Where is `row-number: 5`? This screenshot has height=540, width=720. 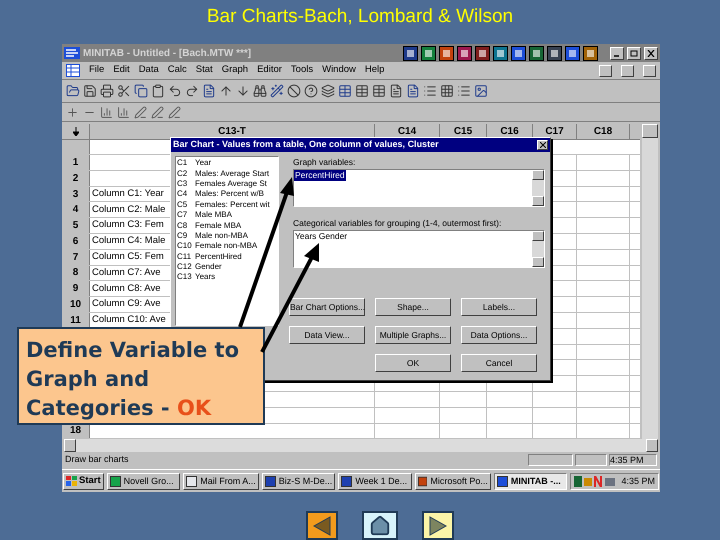 row-number: 5 is located at coordinates (76, 225).